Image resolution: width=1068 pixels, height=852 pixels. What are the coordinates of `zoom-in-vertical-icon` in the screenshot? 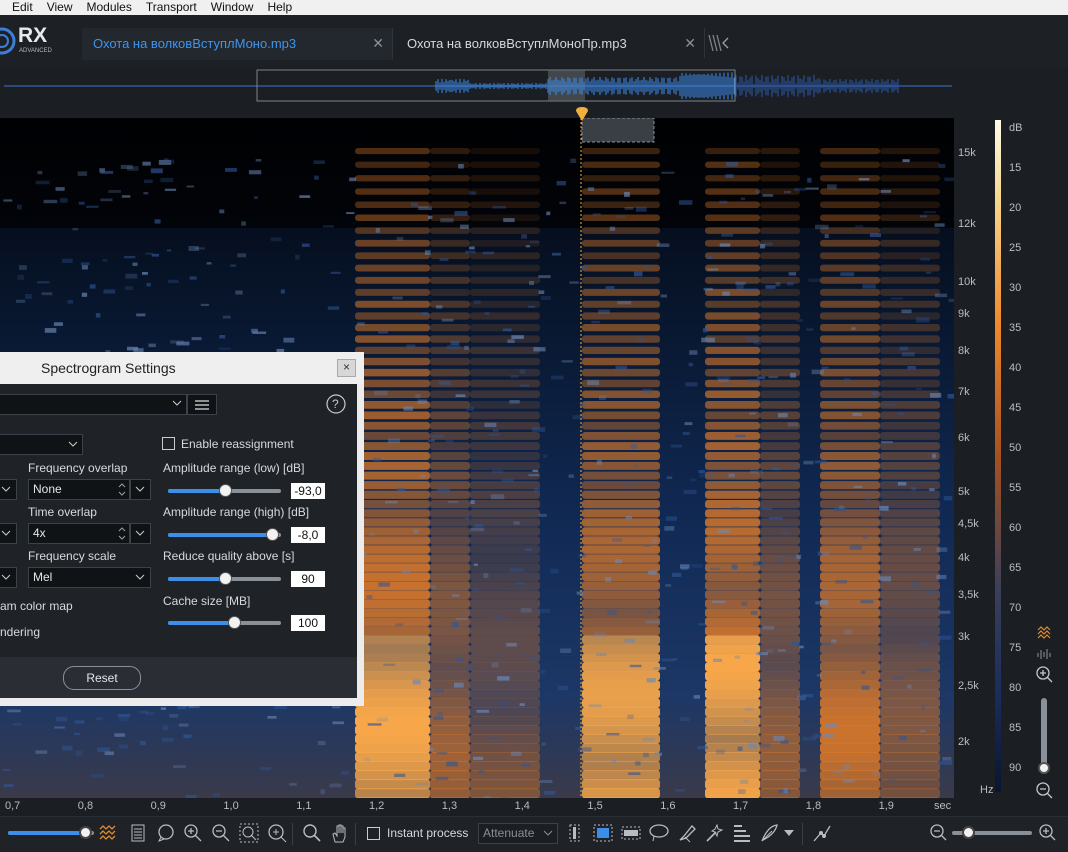 It's located at (1045, 674).